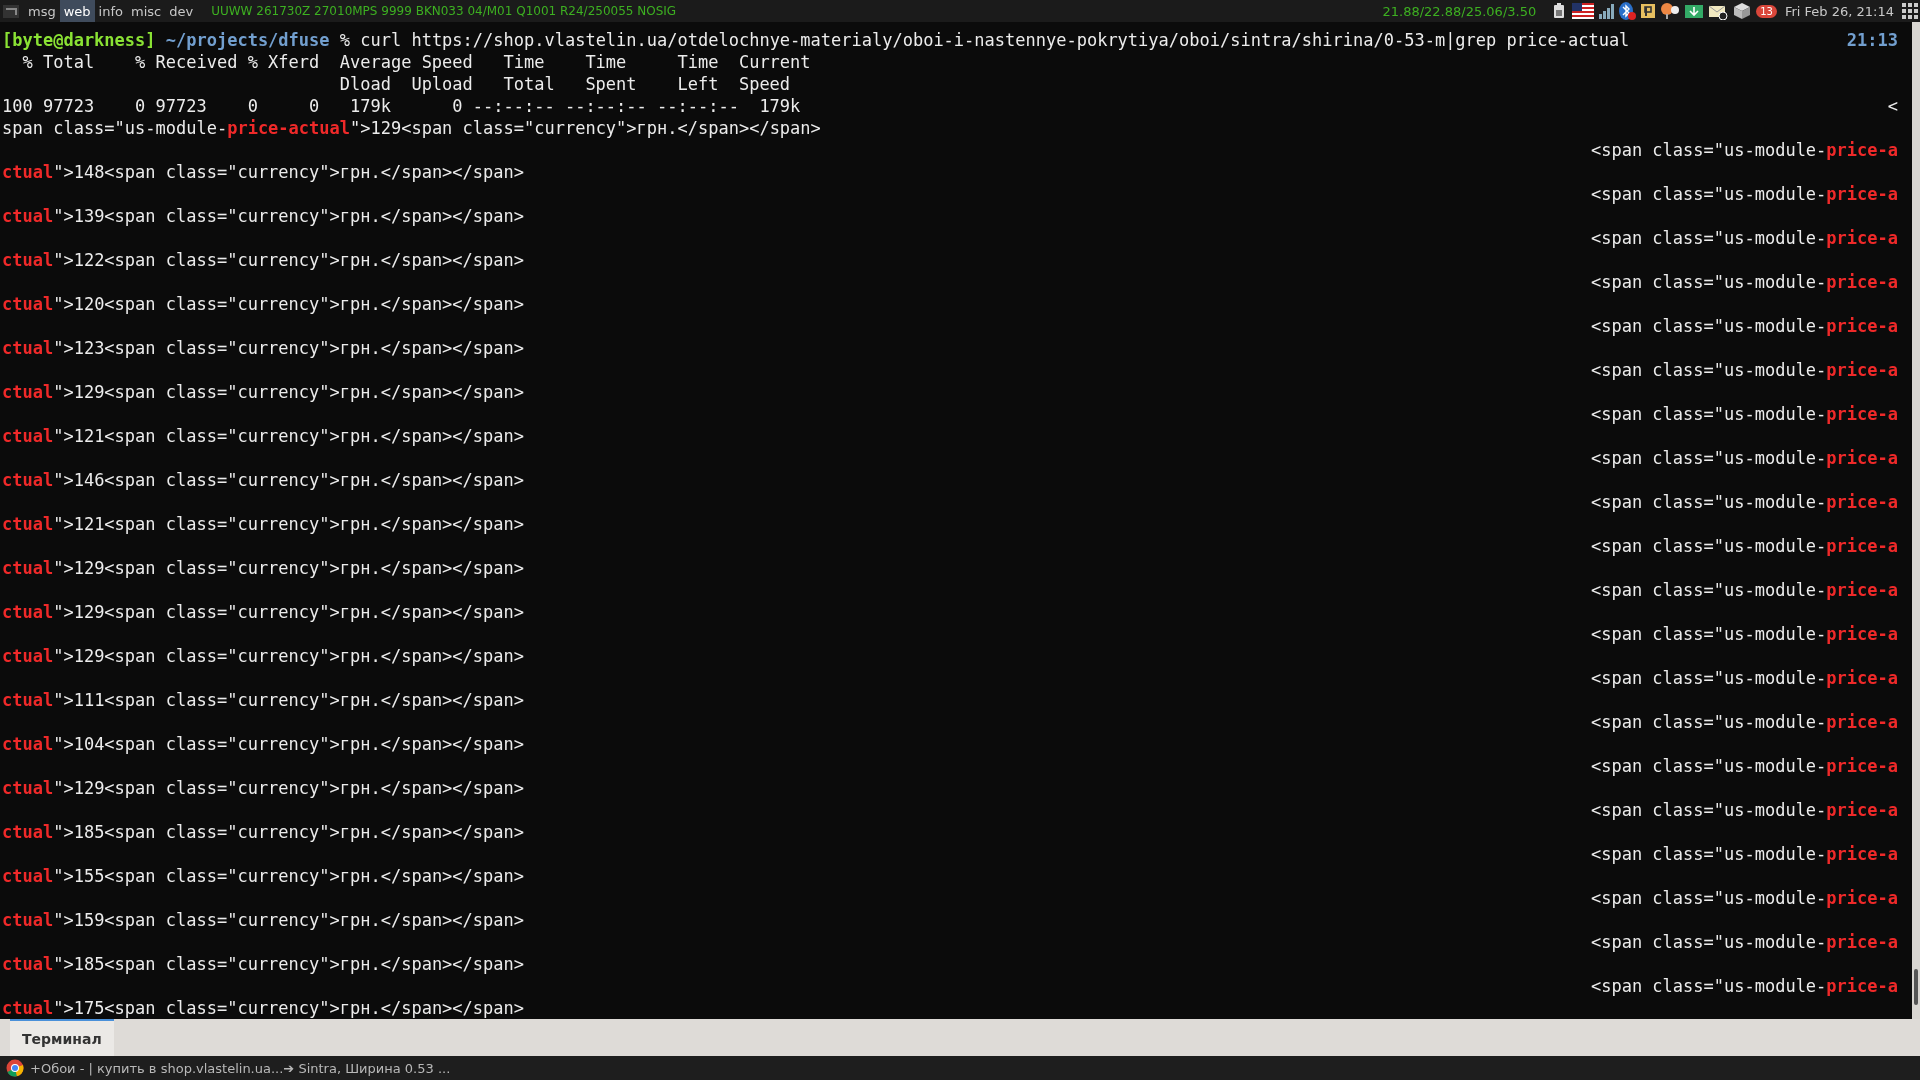 The image size is (1920, 1080). Describe the element at coordinates (62, 1037) in the screenshot. I see `terminal-tab: Терминал` at that location.